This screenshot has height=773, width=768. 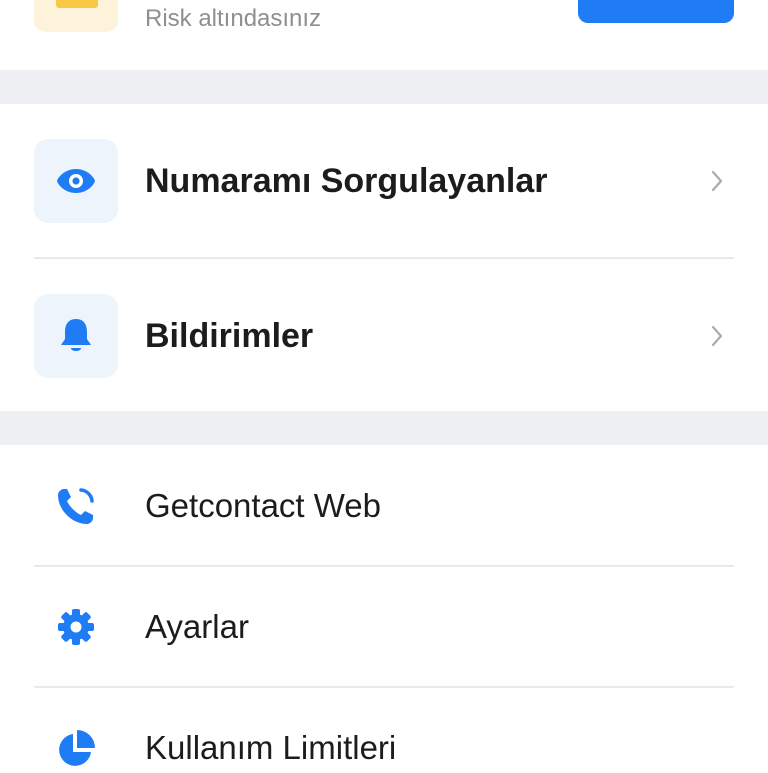 What do you see at coordinates (233, 18) in the screenshot?
I see `risk-status-text: Risk altındasınız` at bounding box center [233, 18].